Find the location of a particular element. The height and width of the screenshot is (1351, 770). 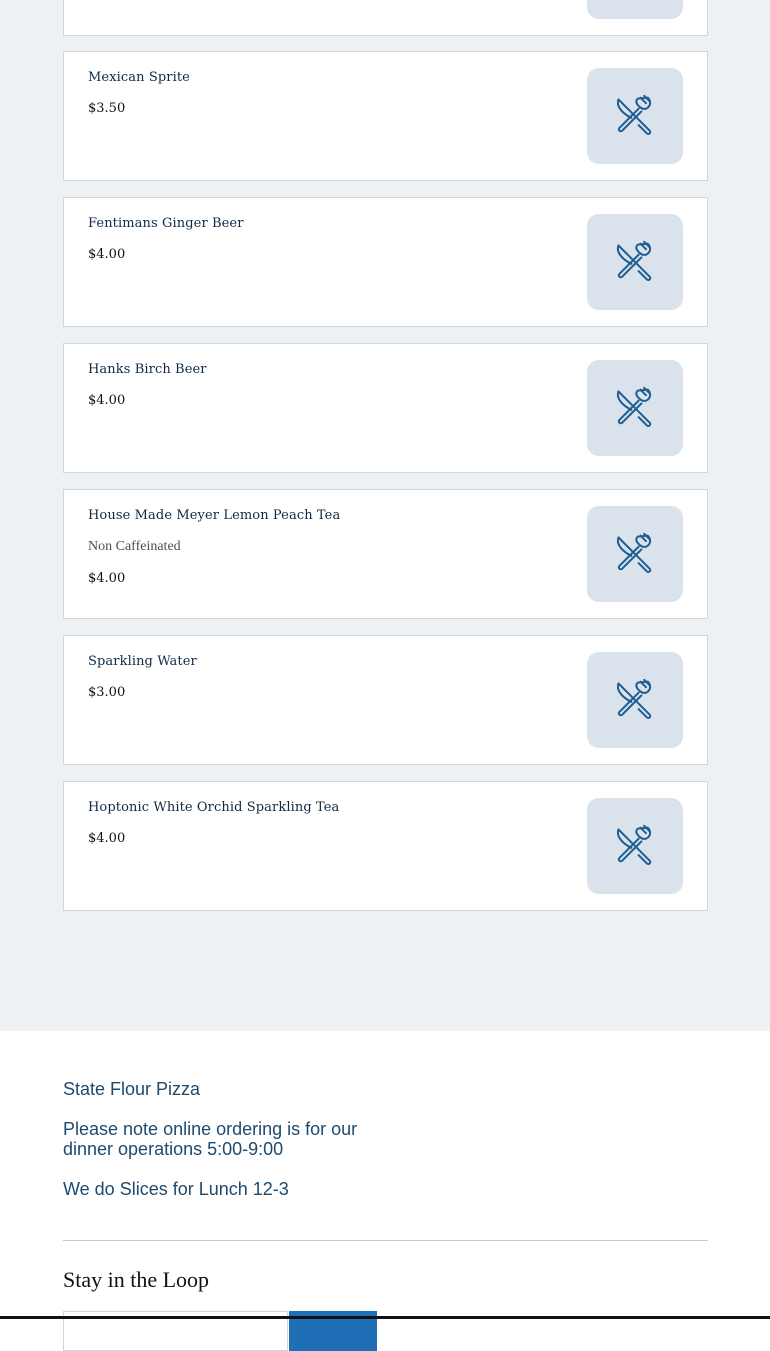

menu-item-name: Mexican Sprite is located at coordinates (139, 77).